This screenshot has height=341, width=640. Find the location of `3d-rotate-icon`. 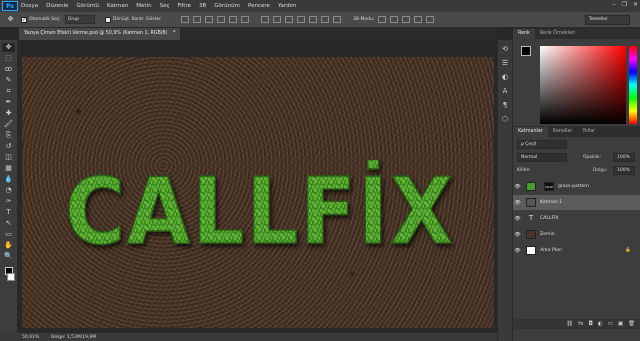

3d-rotate-icon is located at coordinates (382, 19).